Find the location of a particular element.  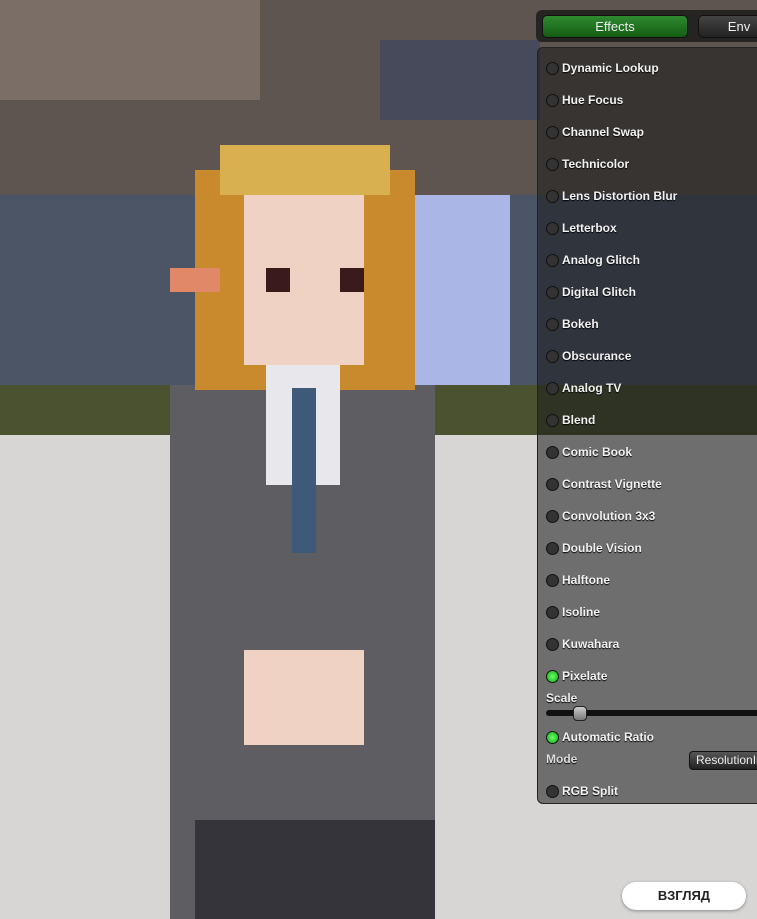

effect-toggle: Hue Focus is located at coordinates (584, 100).